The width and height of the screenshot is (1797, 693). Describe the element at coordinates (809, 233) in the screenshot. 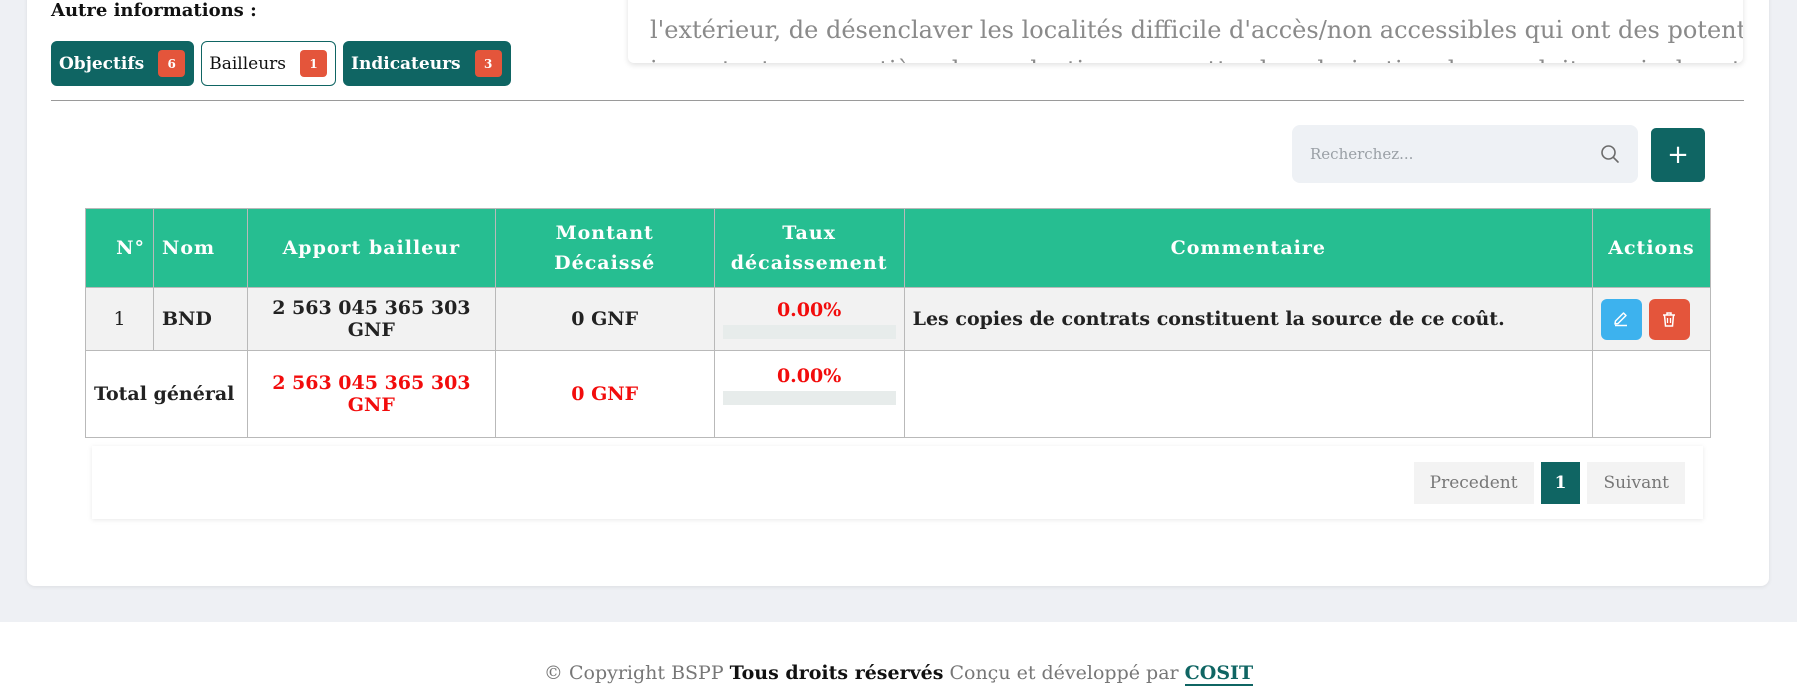

I see `header-taux-line1: Taux` at that location.